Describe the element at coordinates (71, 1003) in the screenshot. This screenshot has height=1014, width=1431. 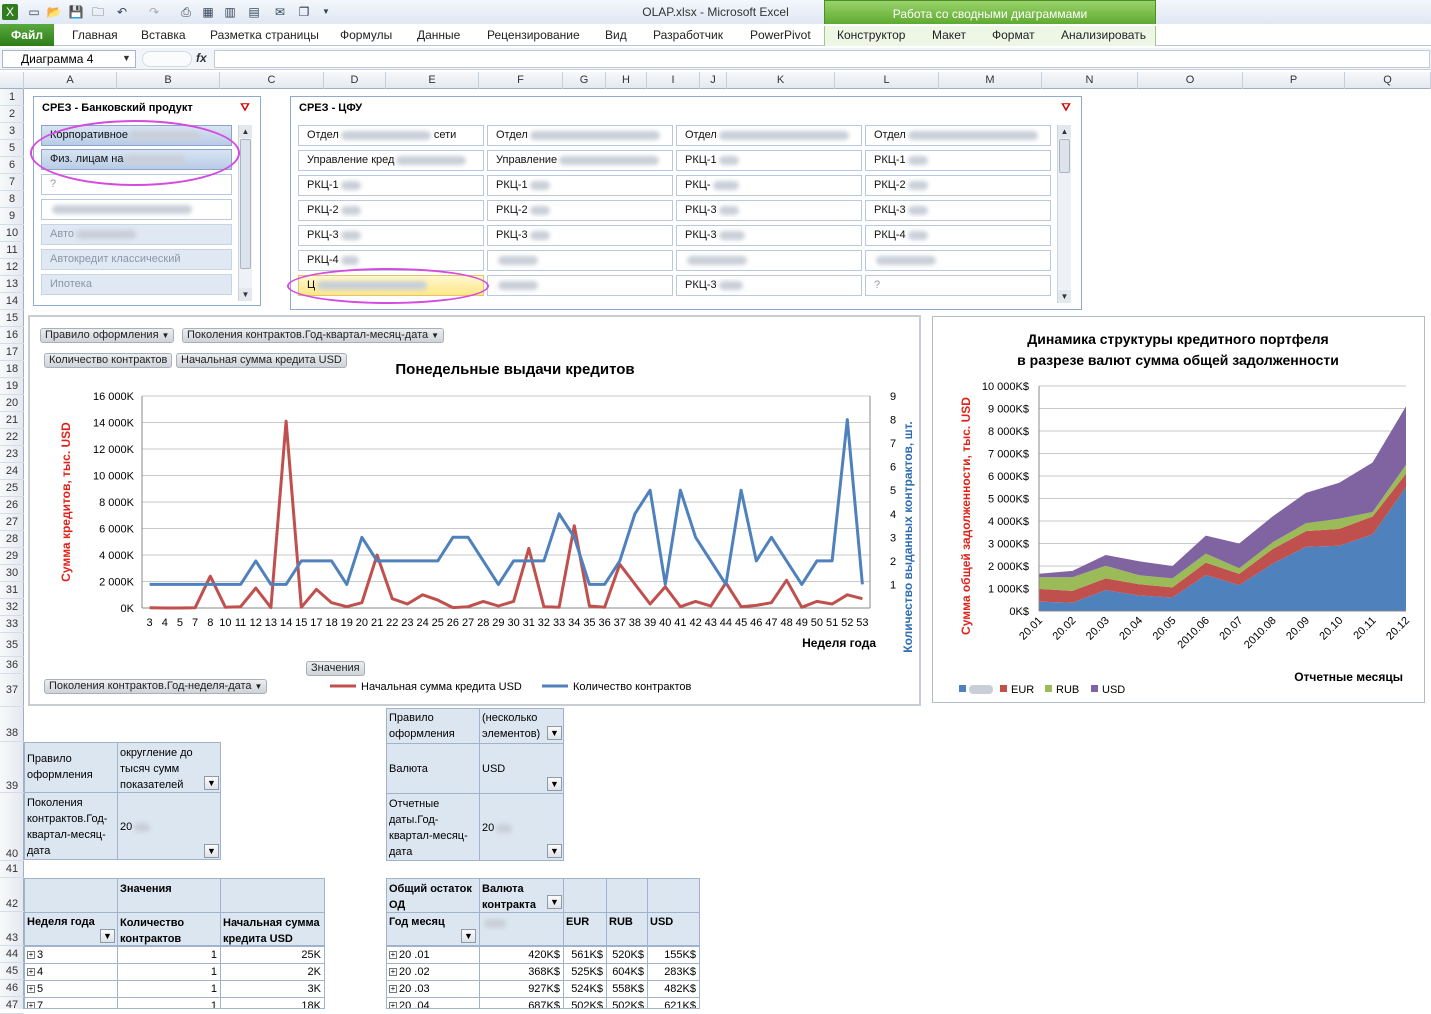
I see `table-row: +7` at that location.